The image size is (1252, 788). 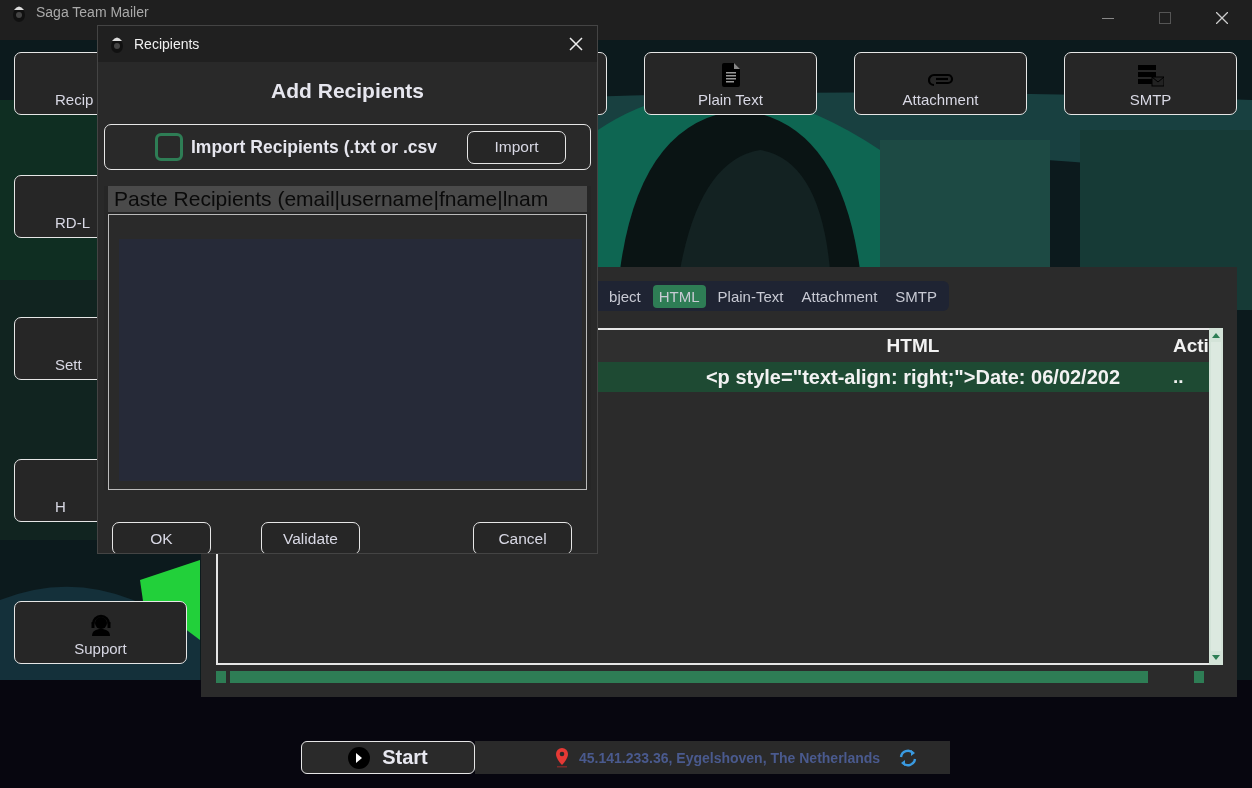 I want to click on checkbox-label: Import Recipients (.txt or .csv, so click(x=314, y=147).